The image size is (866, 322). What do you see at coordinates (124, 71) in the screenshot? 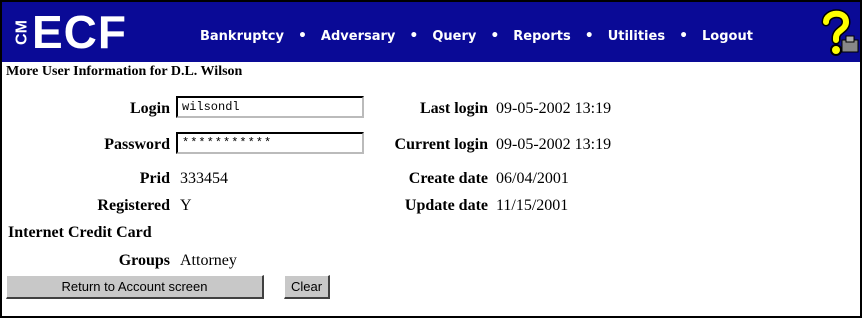
I see `page-title: More User Information for D.L. Wilson` at bounding box center [124, 71].